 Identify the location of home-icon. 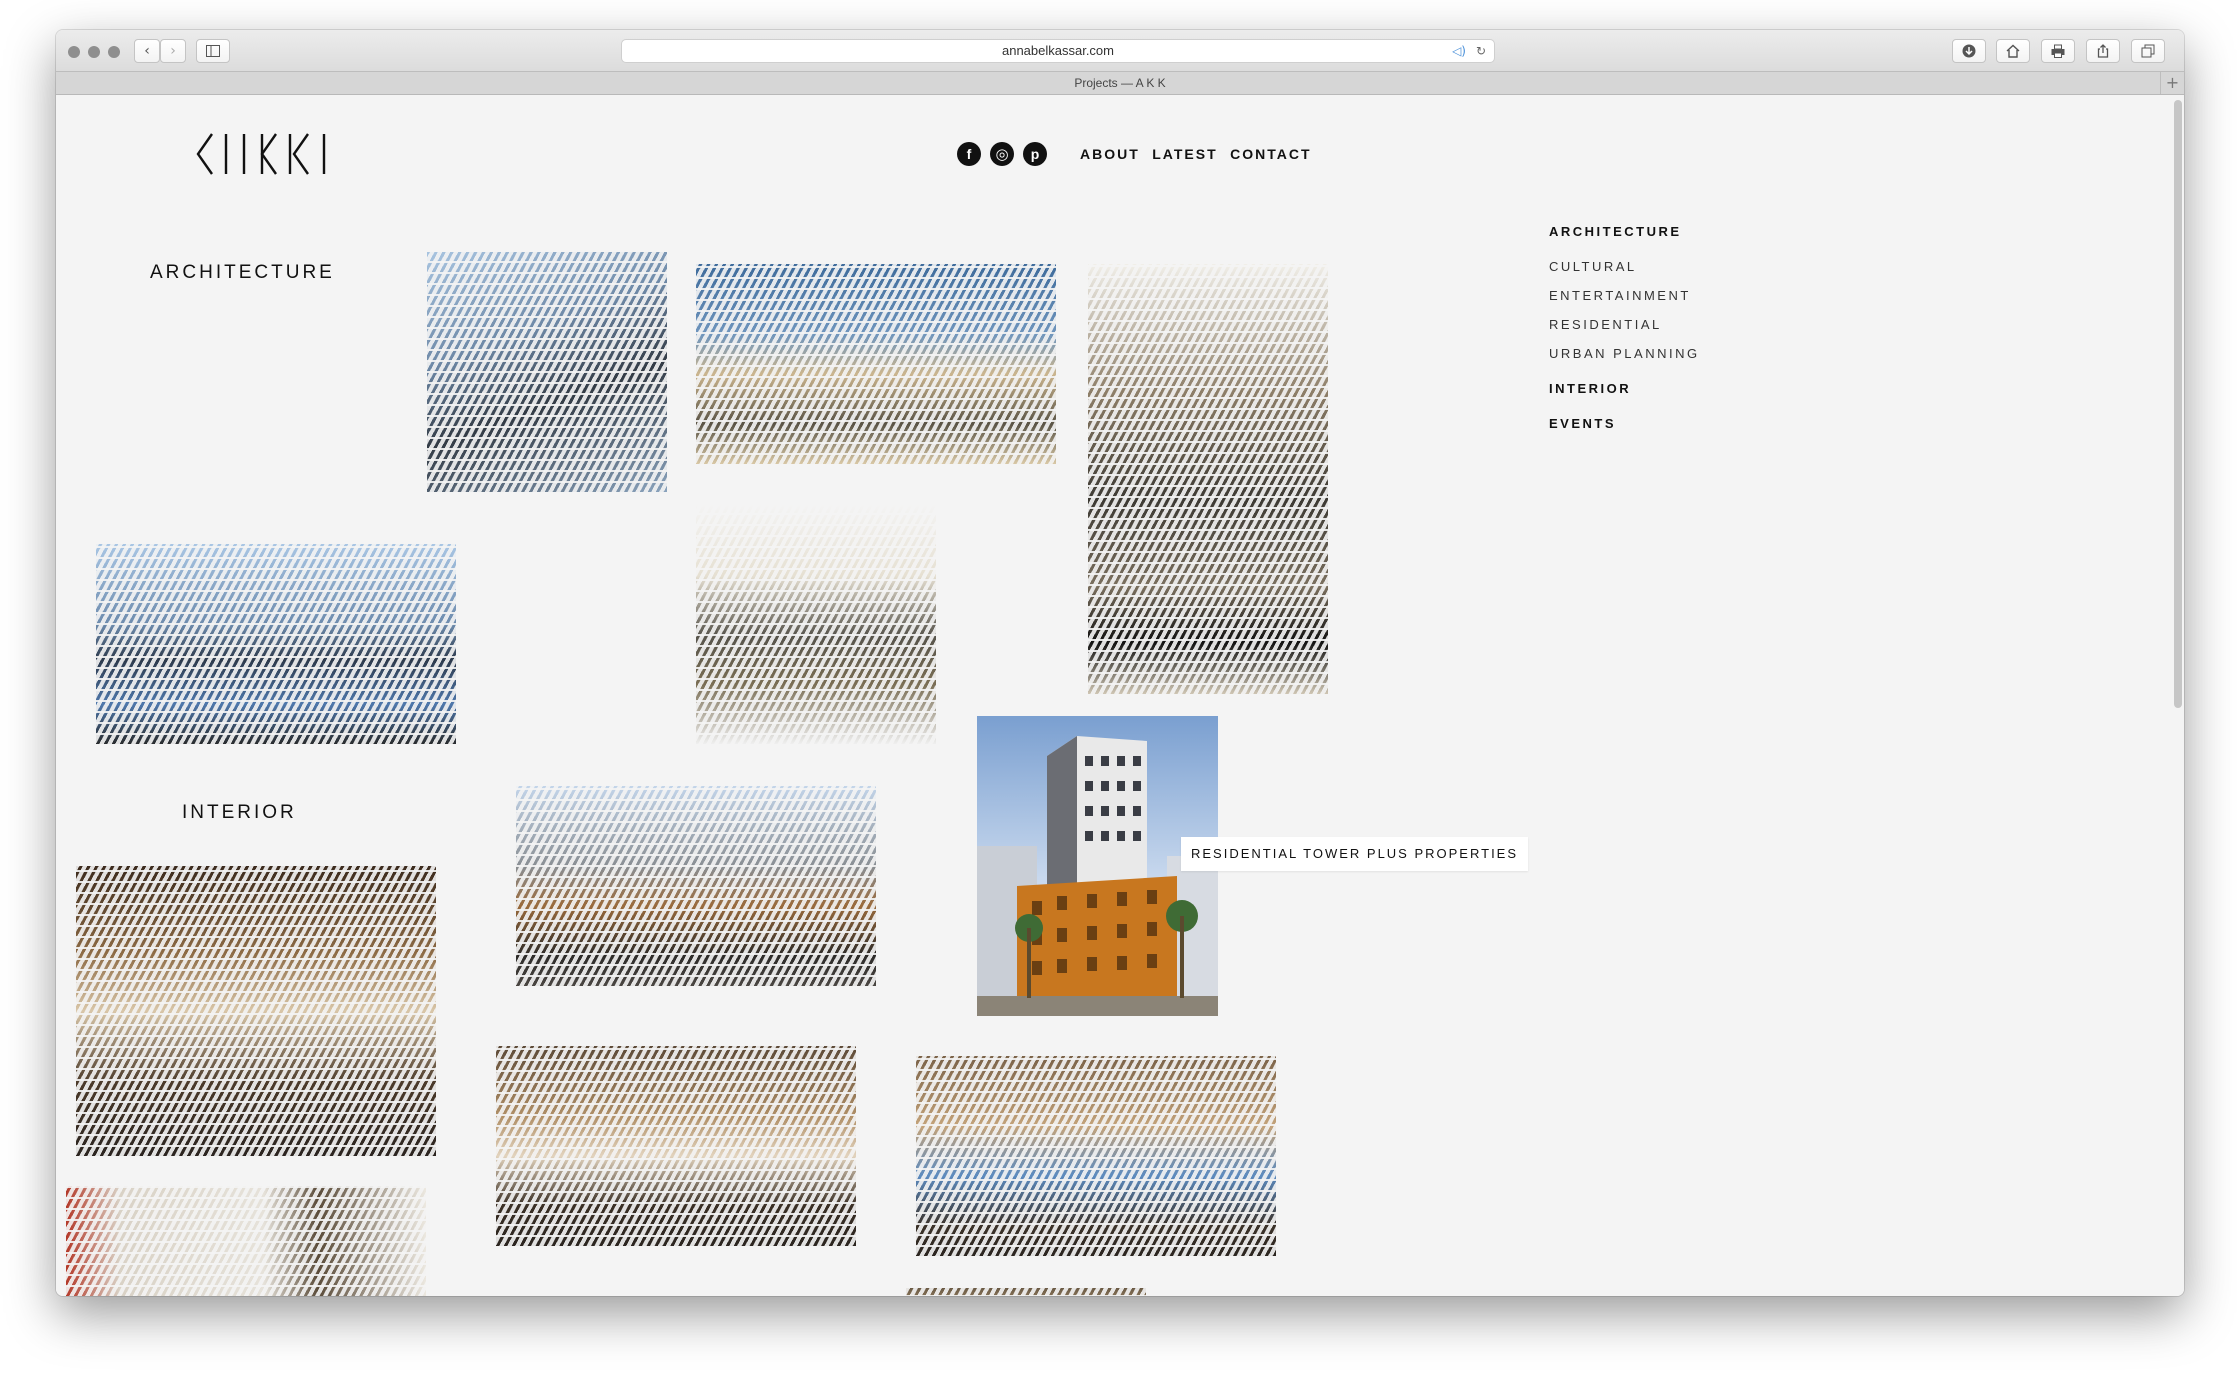
(2013, 51).